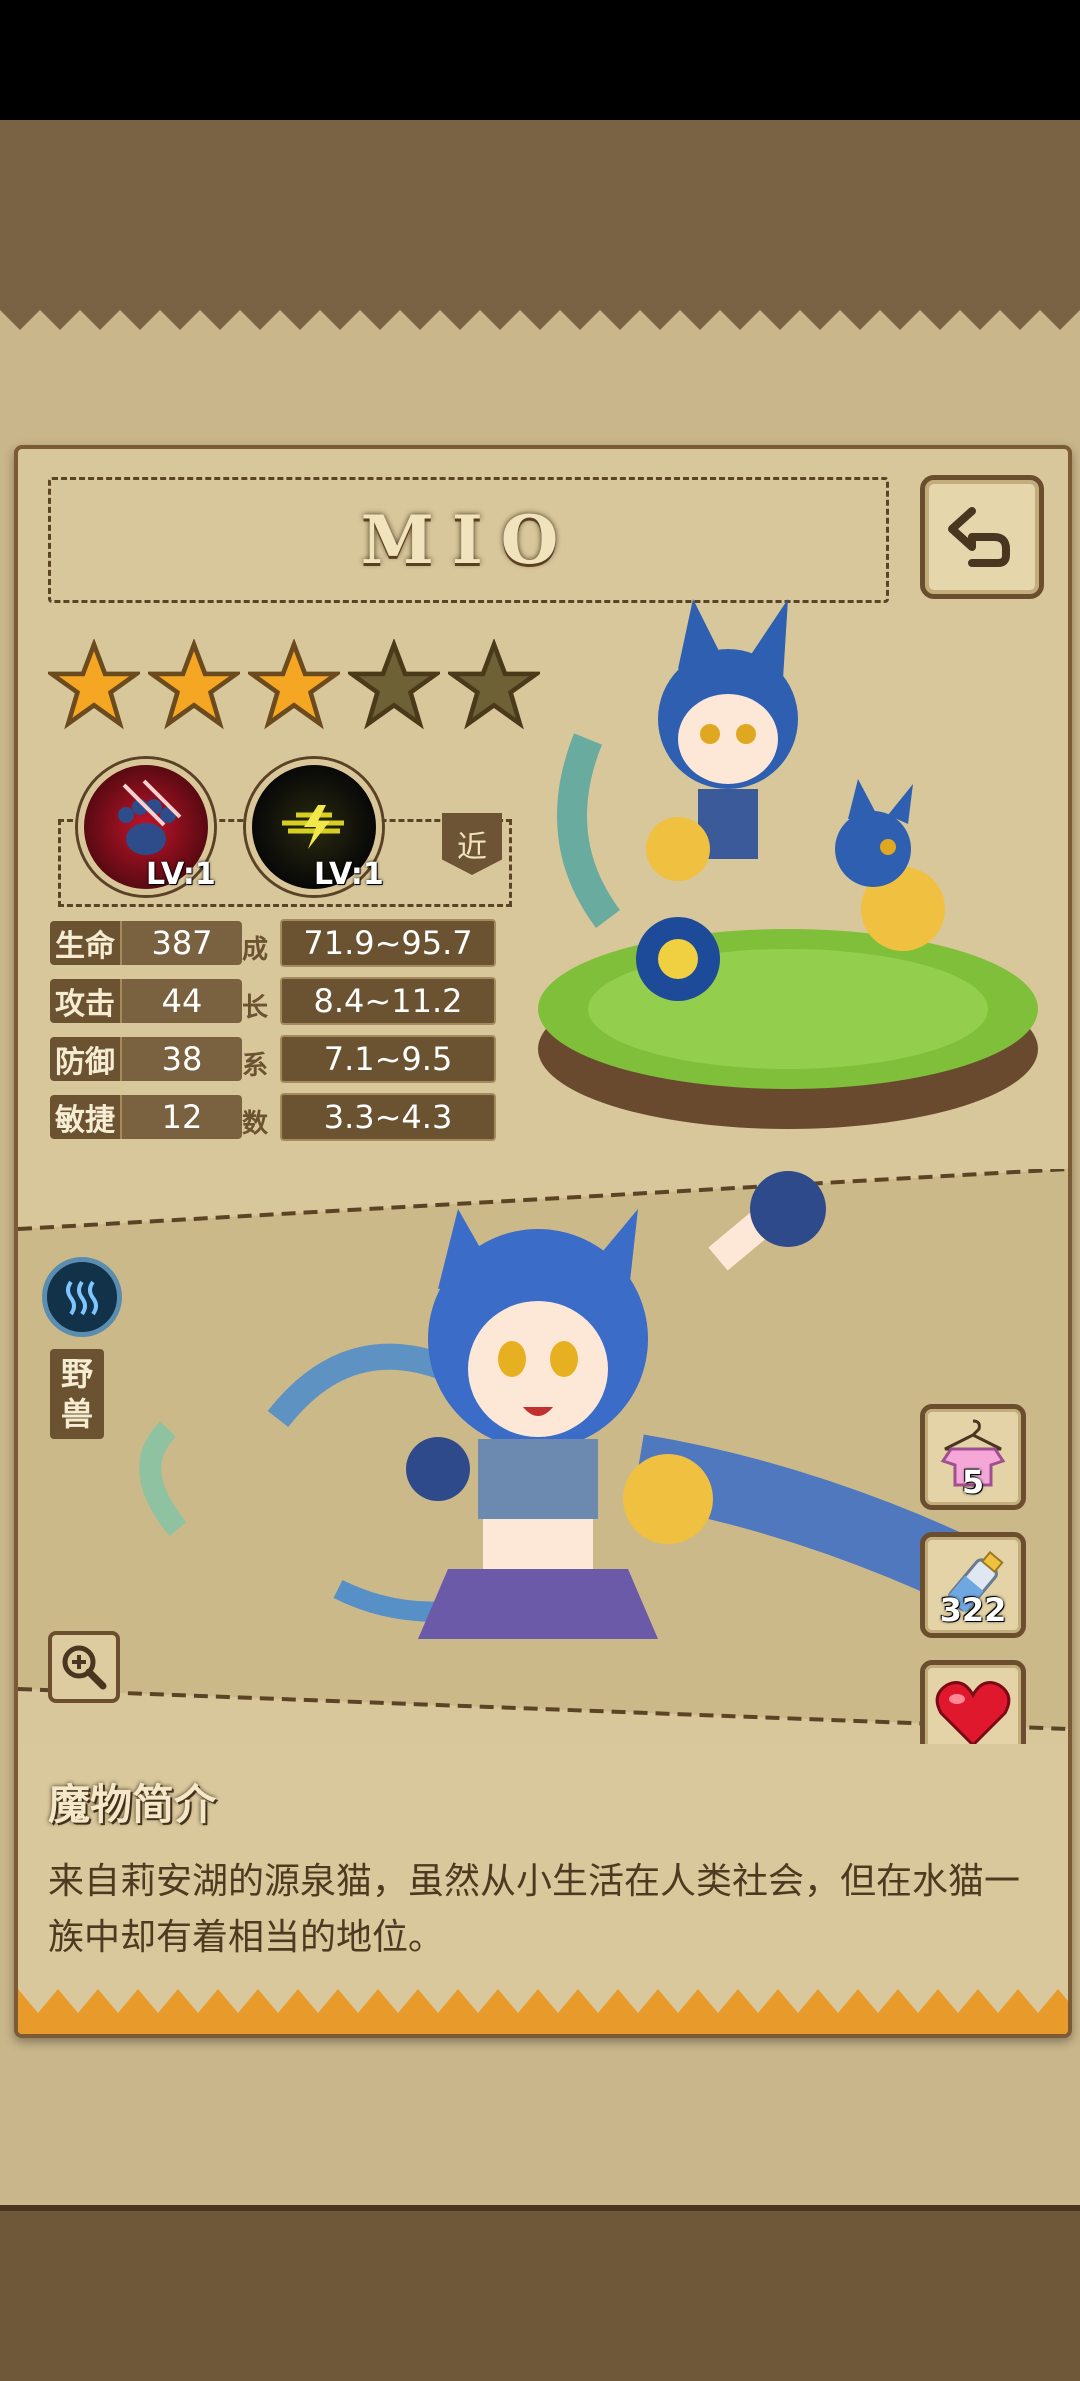 The width and height of the screenshot is (1080, 2381). I want to click on stat-value: 38, so click(181, 1059).